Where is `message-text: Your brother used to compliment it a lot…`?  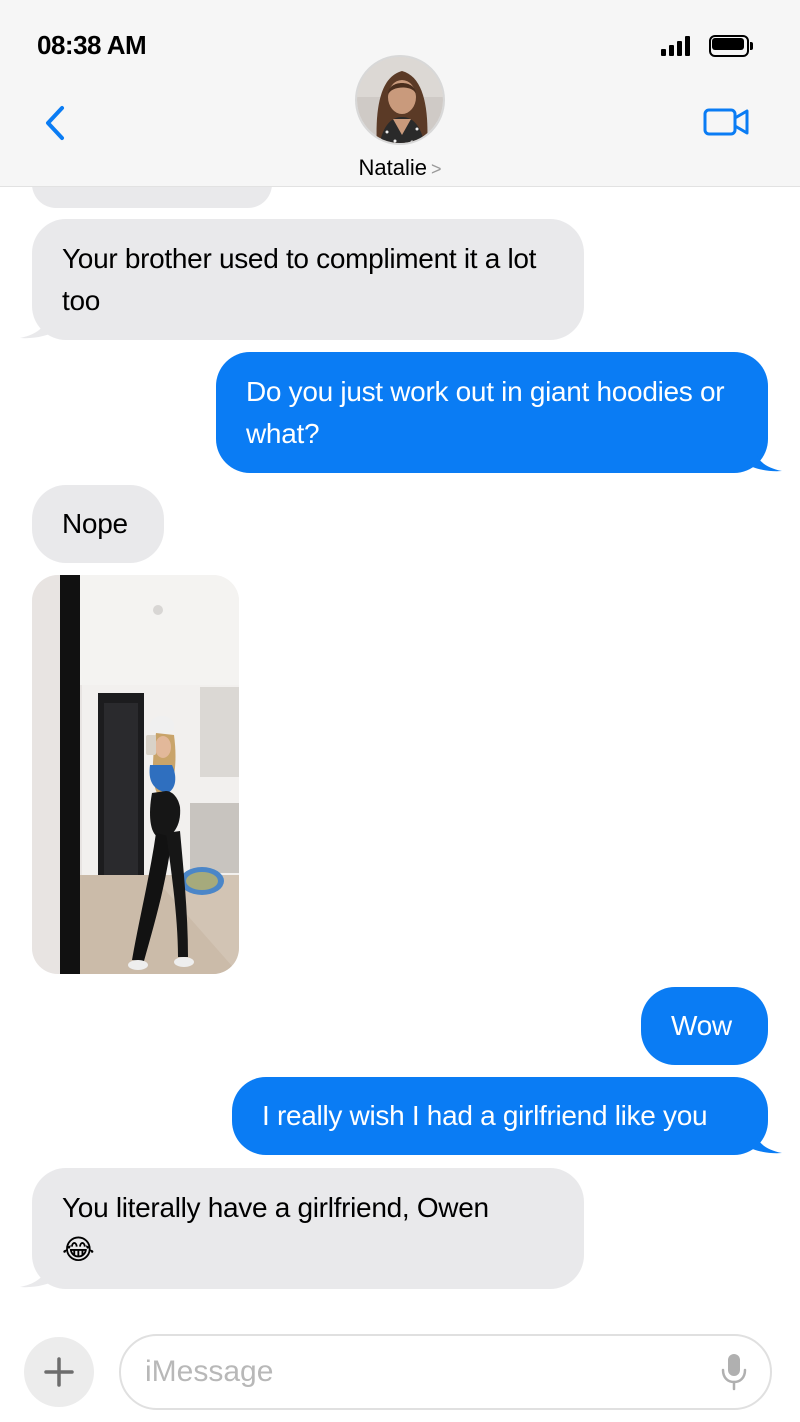 message-text: Your brother used to compliment it a lot… is located at coordinates (299, 279).